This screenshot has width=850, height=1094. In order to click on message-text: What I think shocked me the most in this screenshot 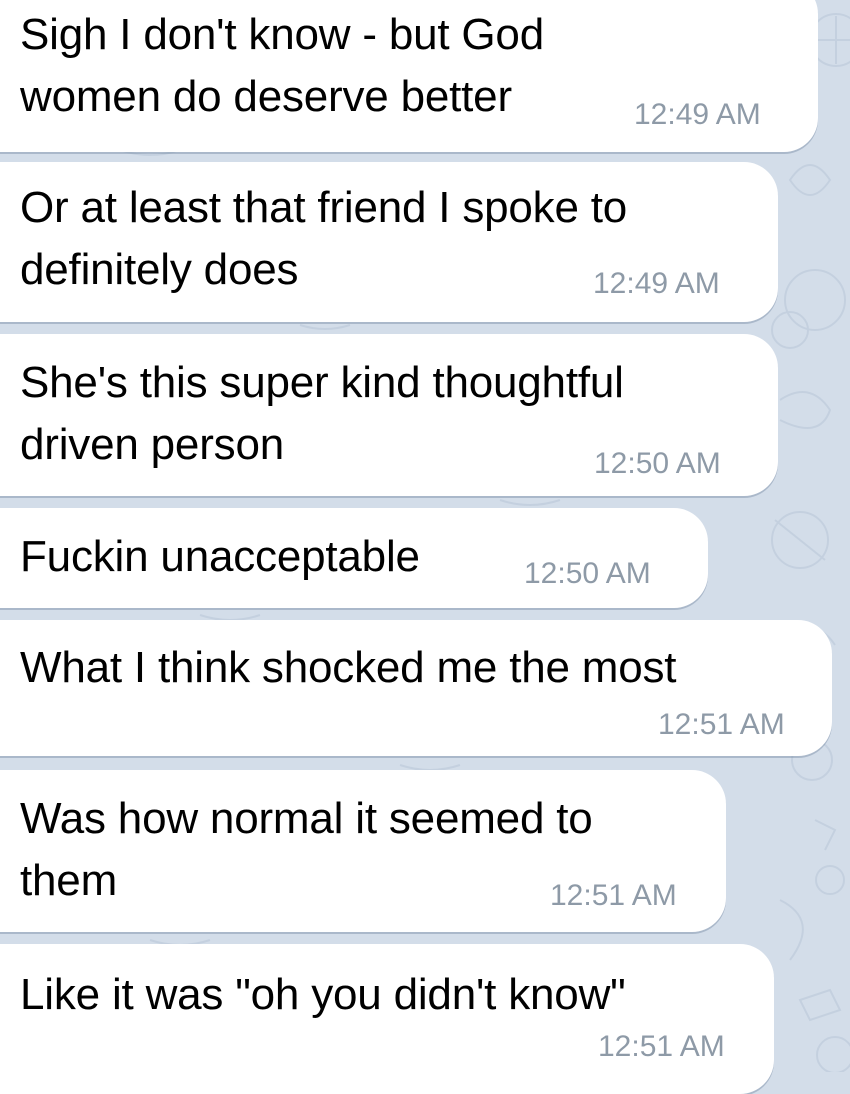, I will do `click(348, 667)`.